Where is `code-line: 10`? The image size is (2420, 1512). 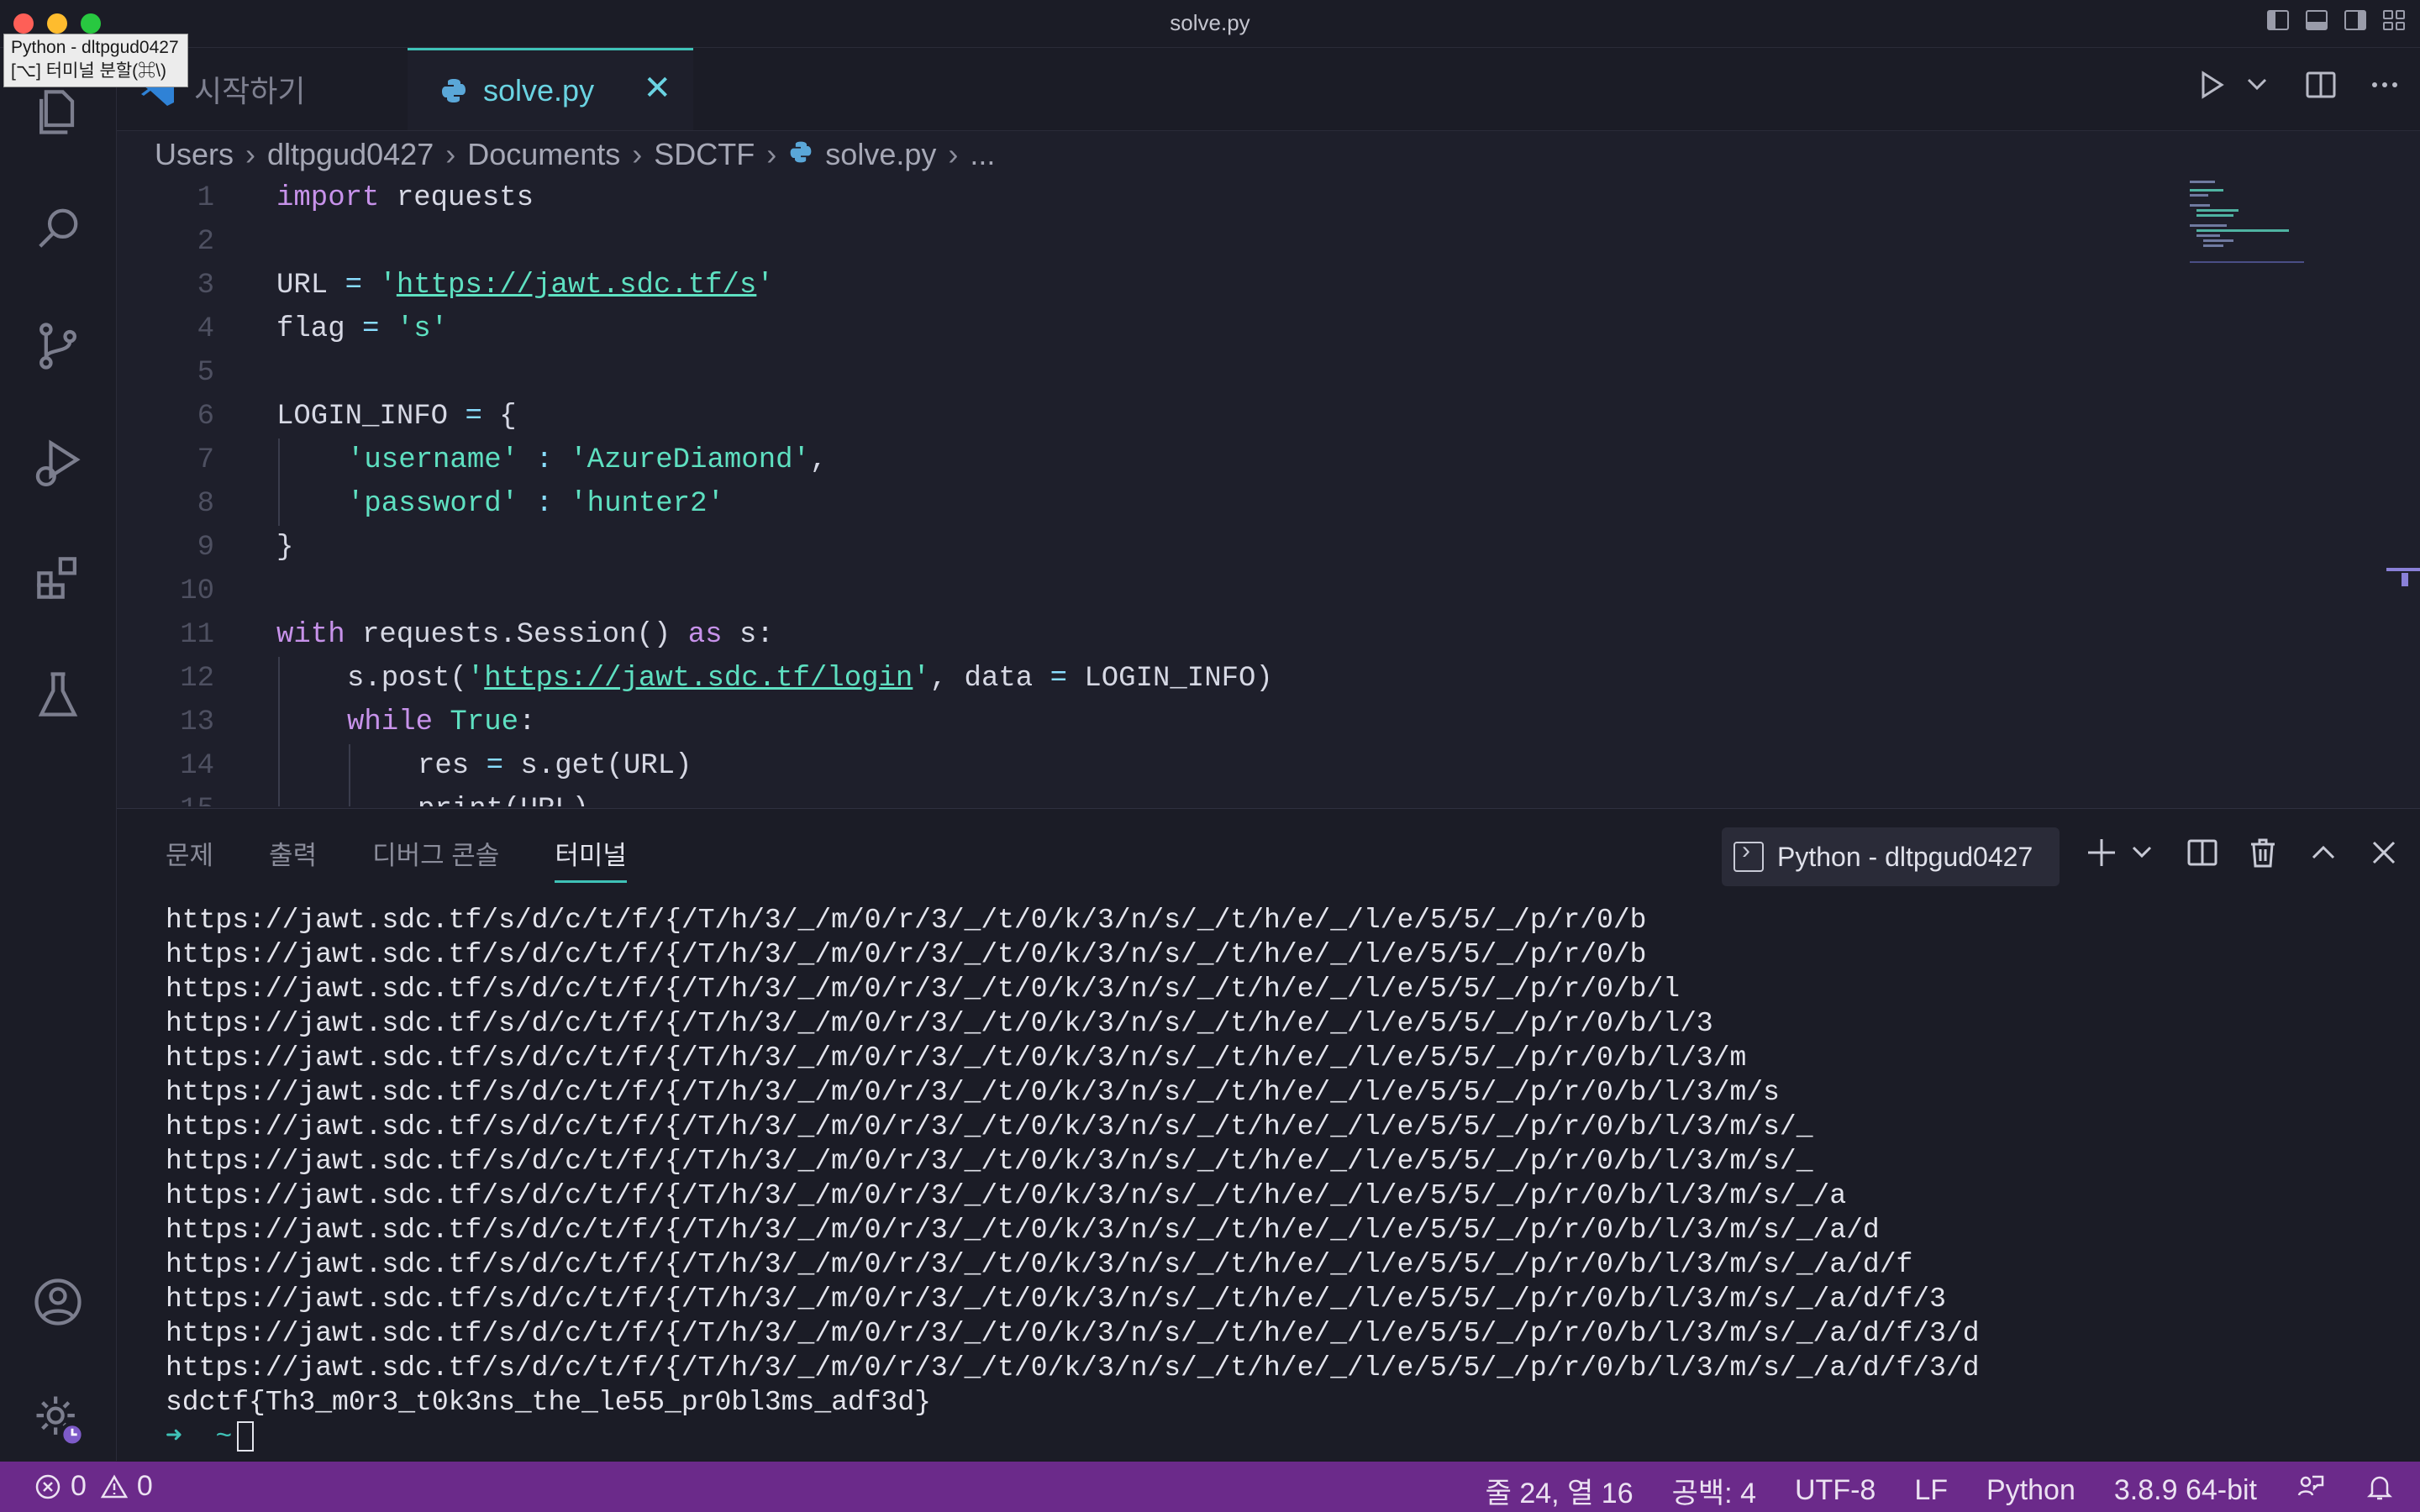
code-line: 10 is located at coordinates (1167, 591).